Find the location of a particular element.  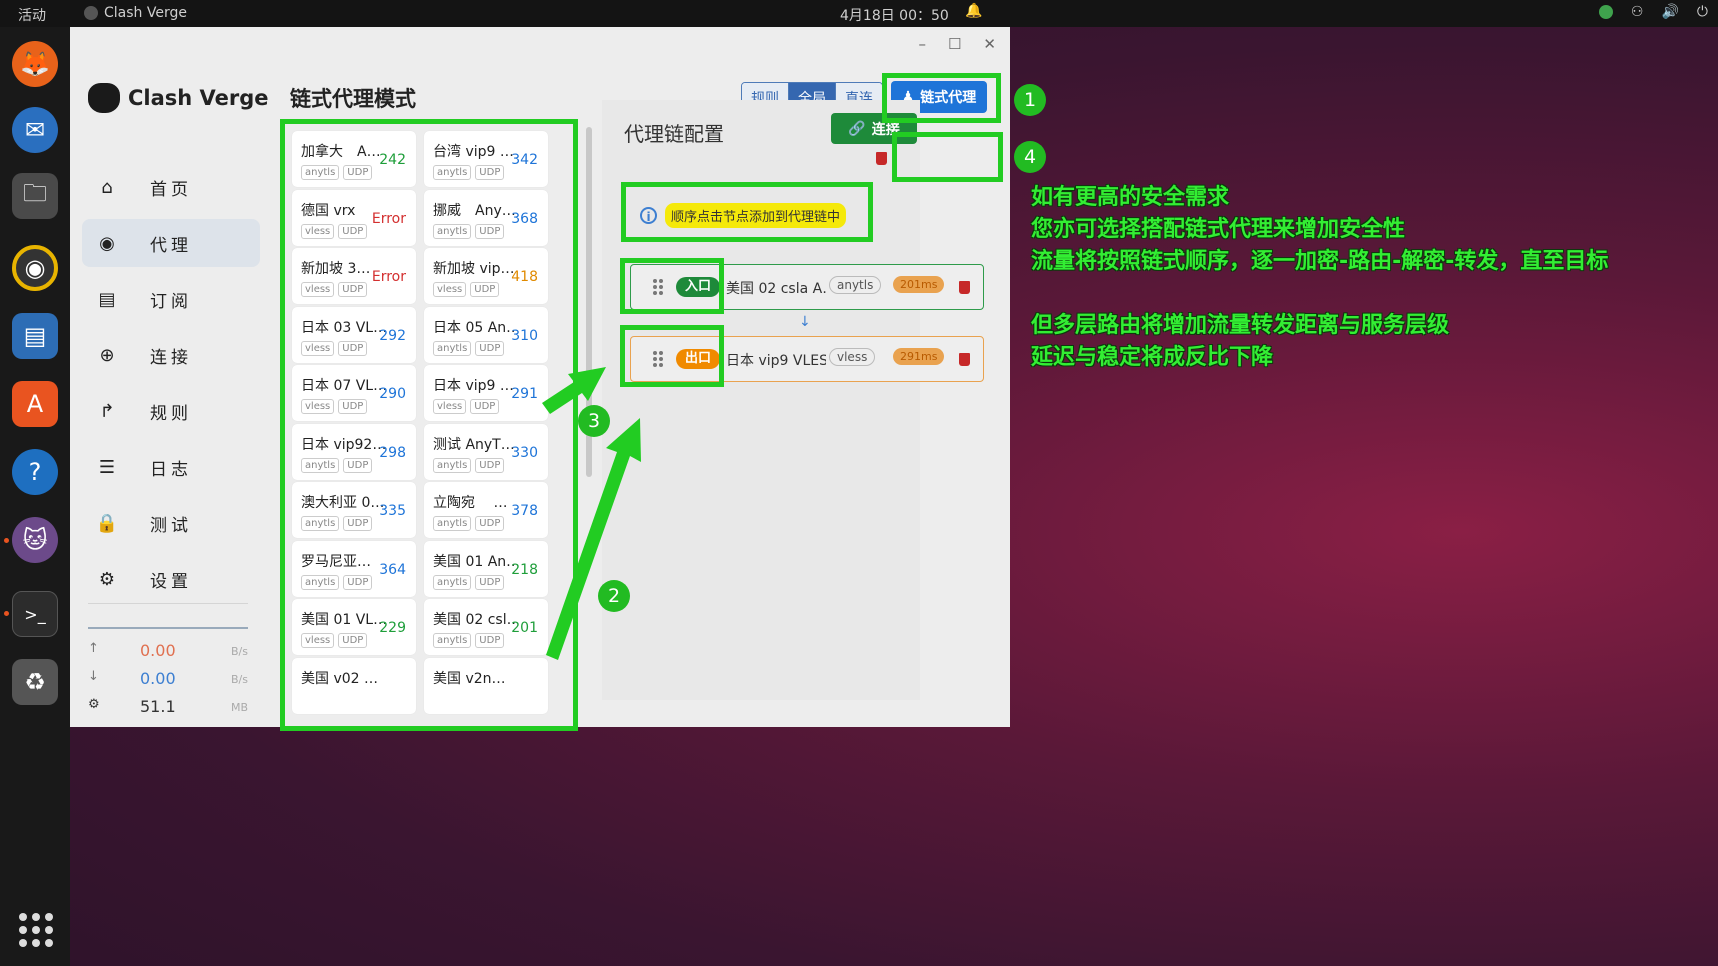

annotation-line: 您亦可选择搭配链式代理来增加安全性 is located at coordinates (1218, 229).